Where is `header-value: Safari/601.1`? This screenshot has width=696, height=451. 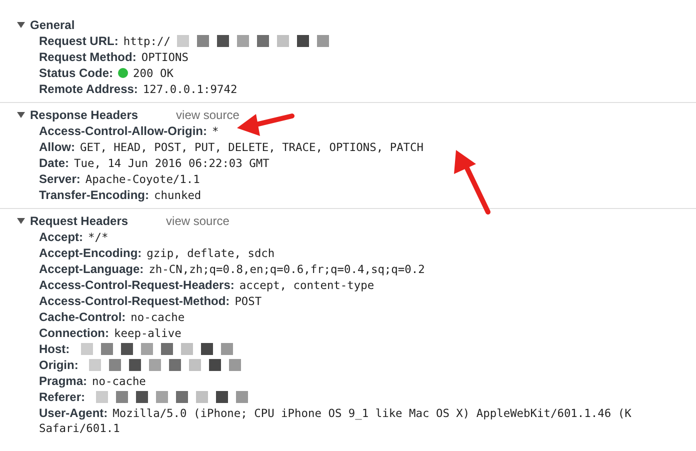
header-value: Safari/601.1 is located at coordinates (80, 429).